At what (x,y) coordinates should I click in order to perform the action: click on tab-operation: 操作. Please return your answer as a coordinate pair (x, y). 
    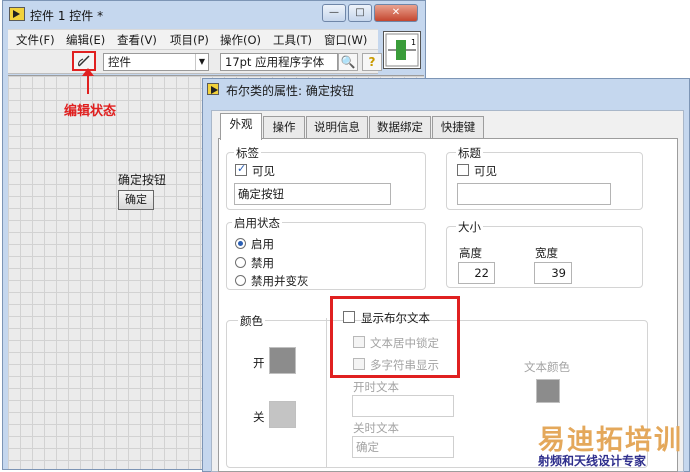
    Looking at the image, I should click on (284, 127).